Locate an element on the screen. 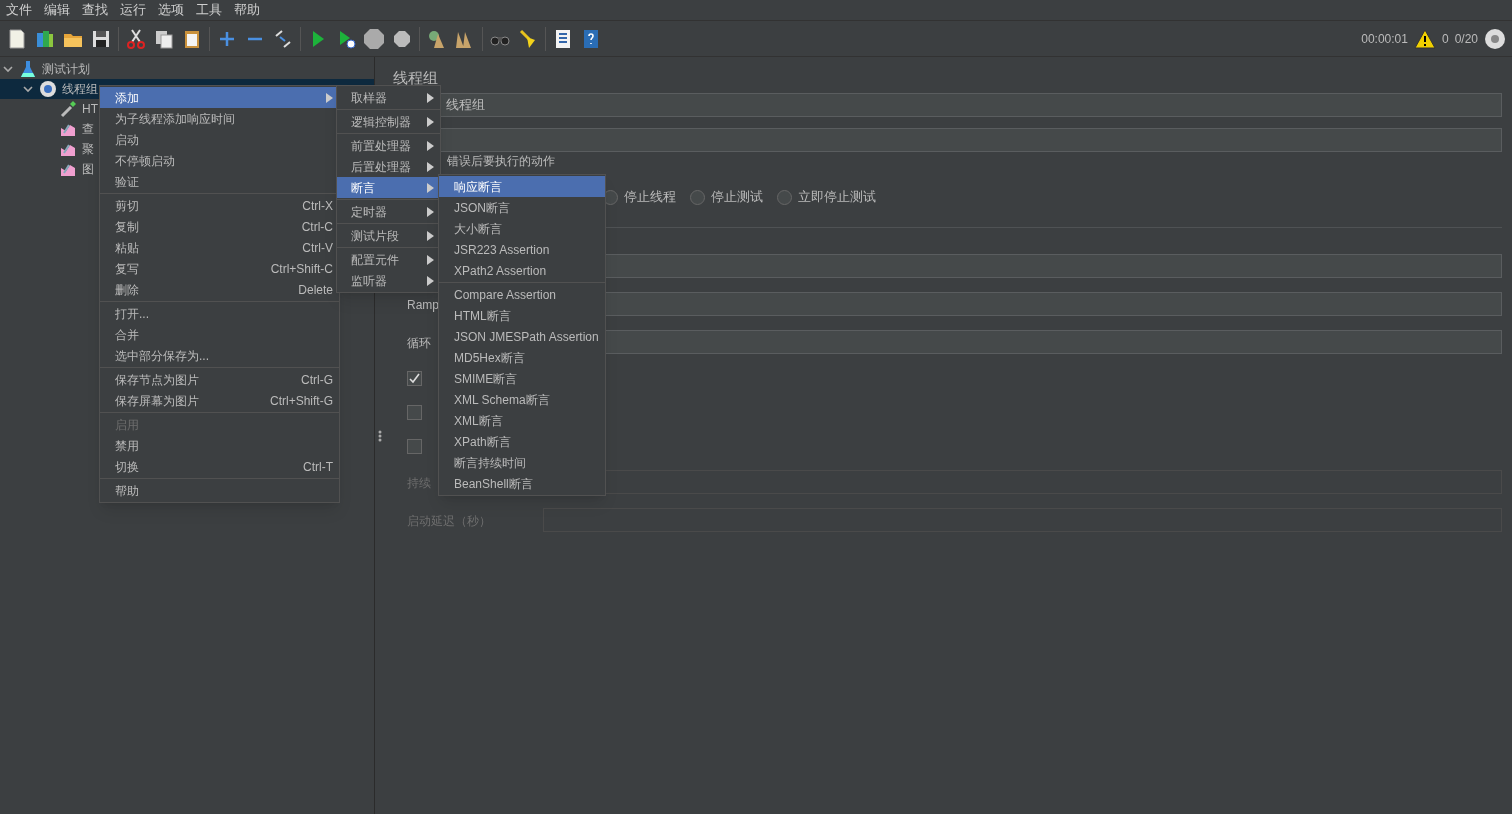 Image resolution: width=1512 pixels, height=814 pixels. section-label: 错误后要执行的动作 is located at coordinates (501, 161).